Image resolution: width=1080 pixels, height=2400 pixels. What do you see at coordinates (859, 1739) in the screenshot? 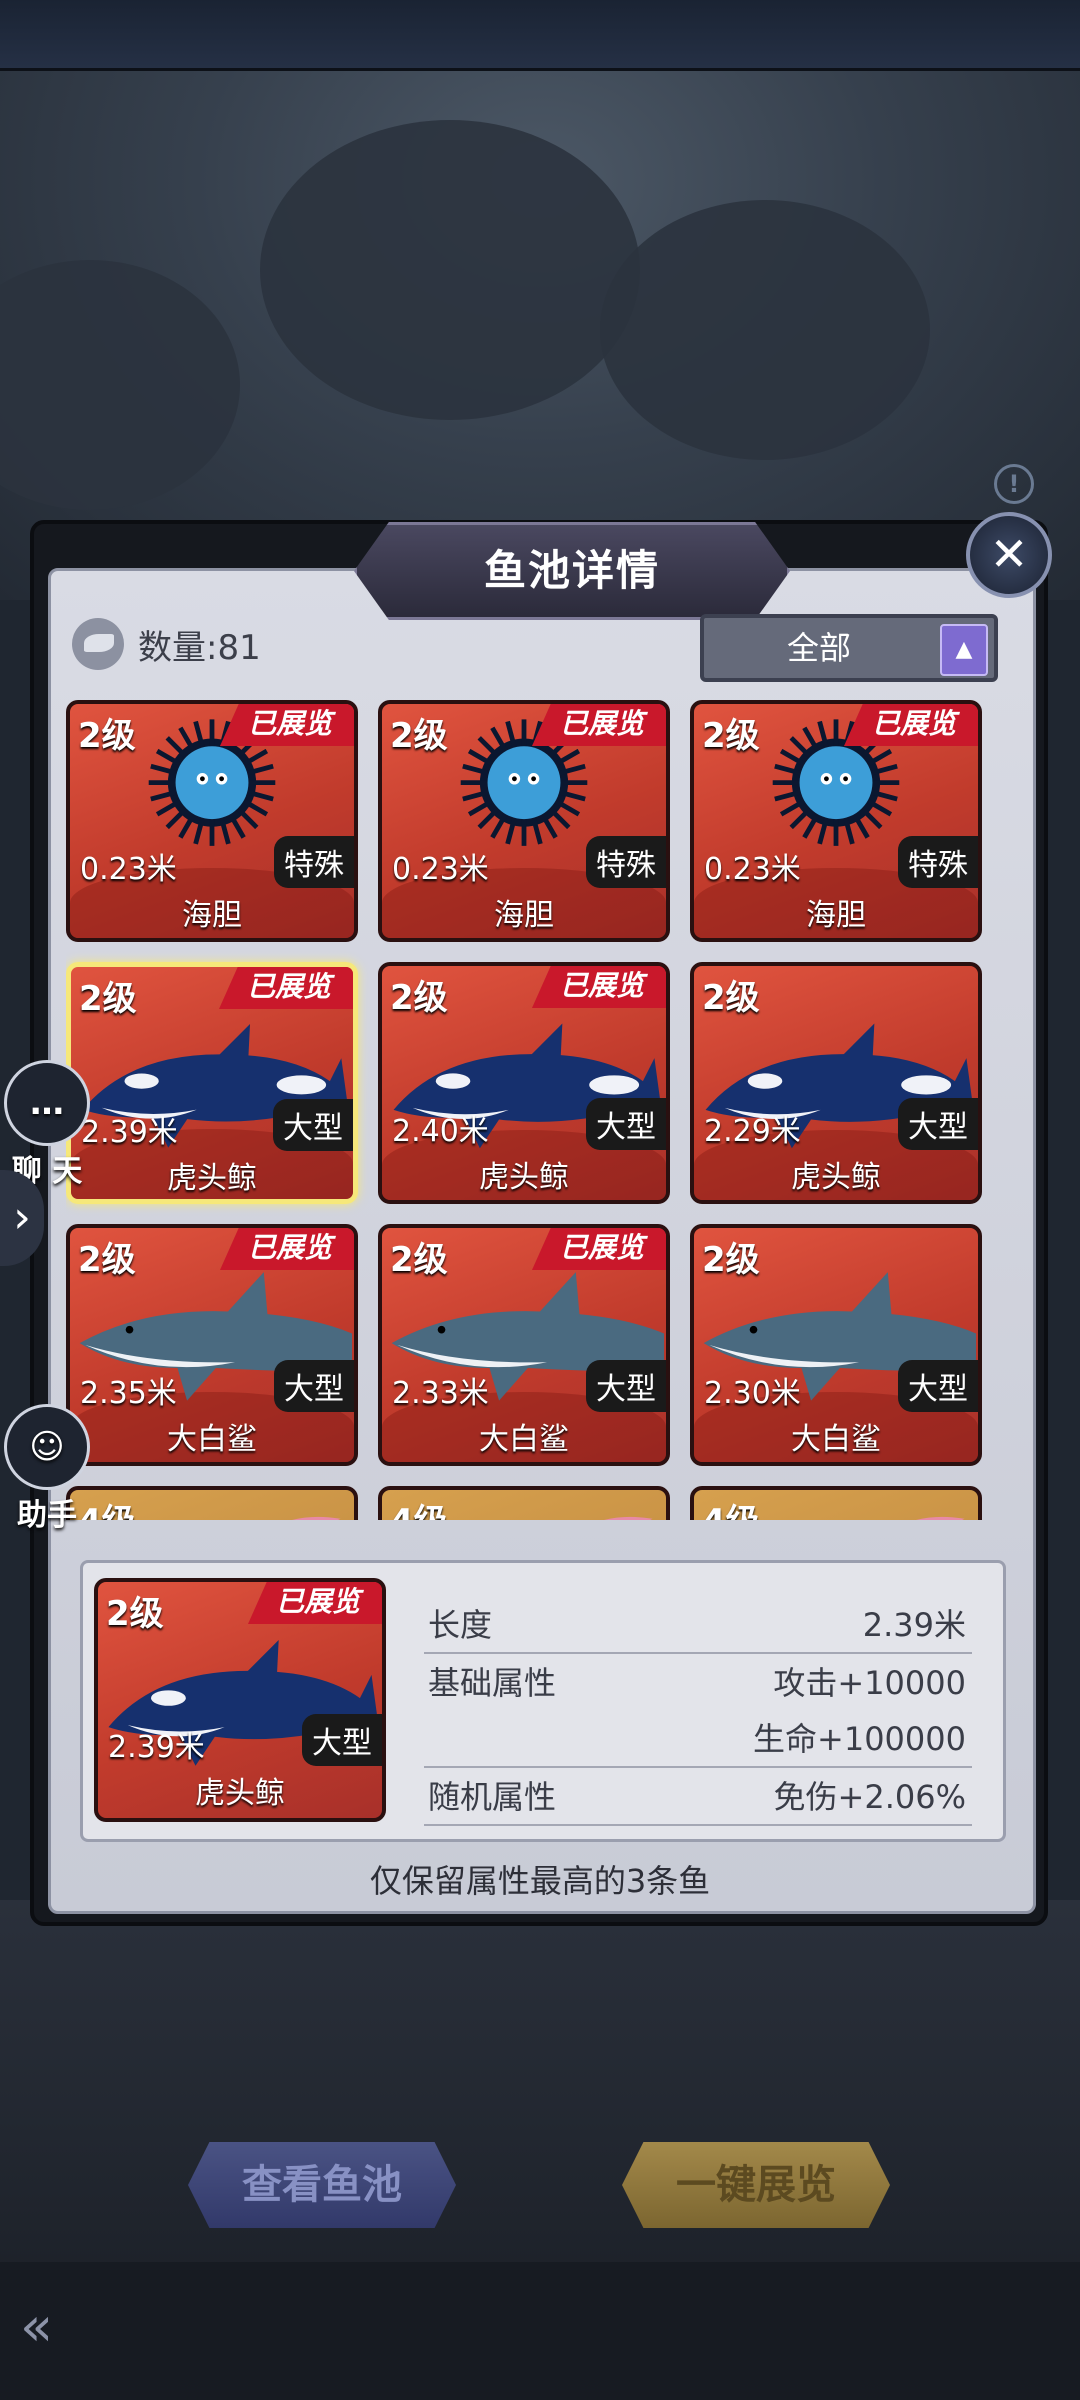
I see `stat-base-value-hp: 生命+100000` at bounding box center [859, 1739].